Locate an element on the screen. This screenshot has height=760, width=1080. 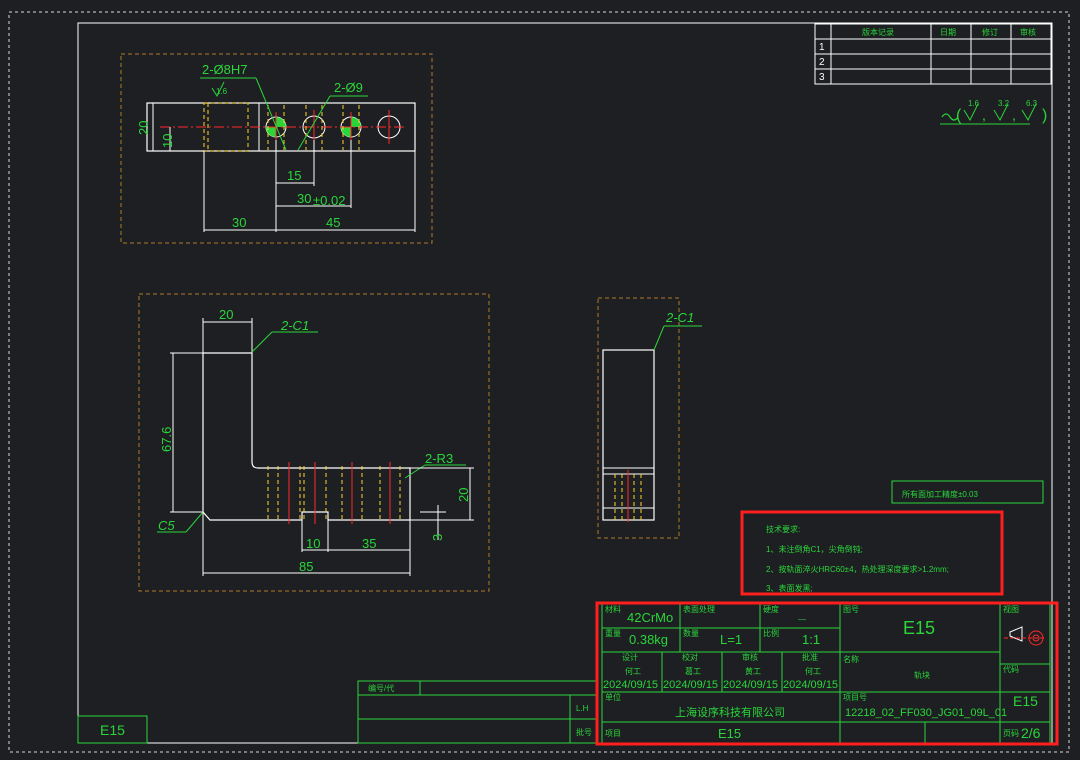
dim-front-step: 20 is located at coordinates (463, 495).